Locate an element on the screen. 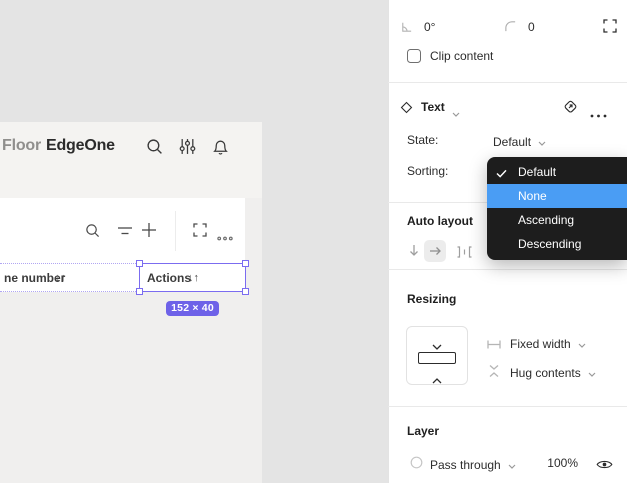 The width and height of the screenshot is (627, 483). blend-mode-value: Pass through is located at coordinates (465, 465).